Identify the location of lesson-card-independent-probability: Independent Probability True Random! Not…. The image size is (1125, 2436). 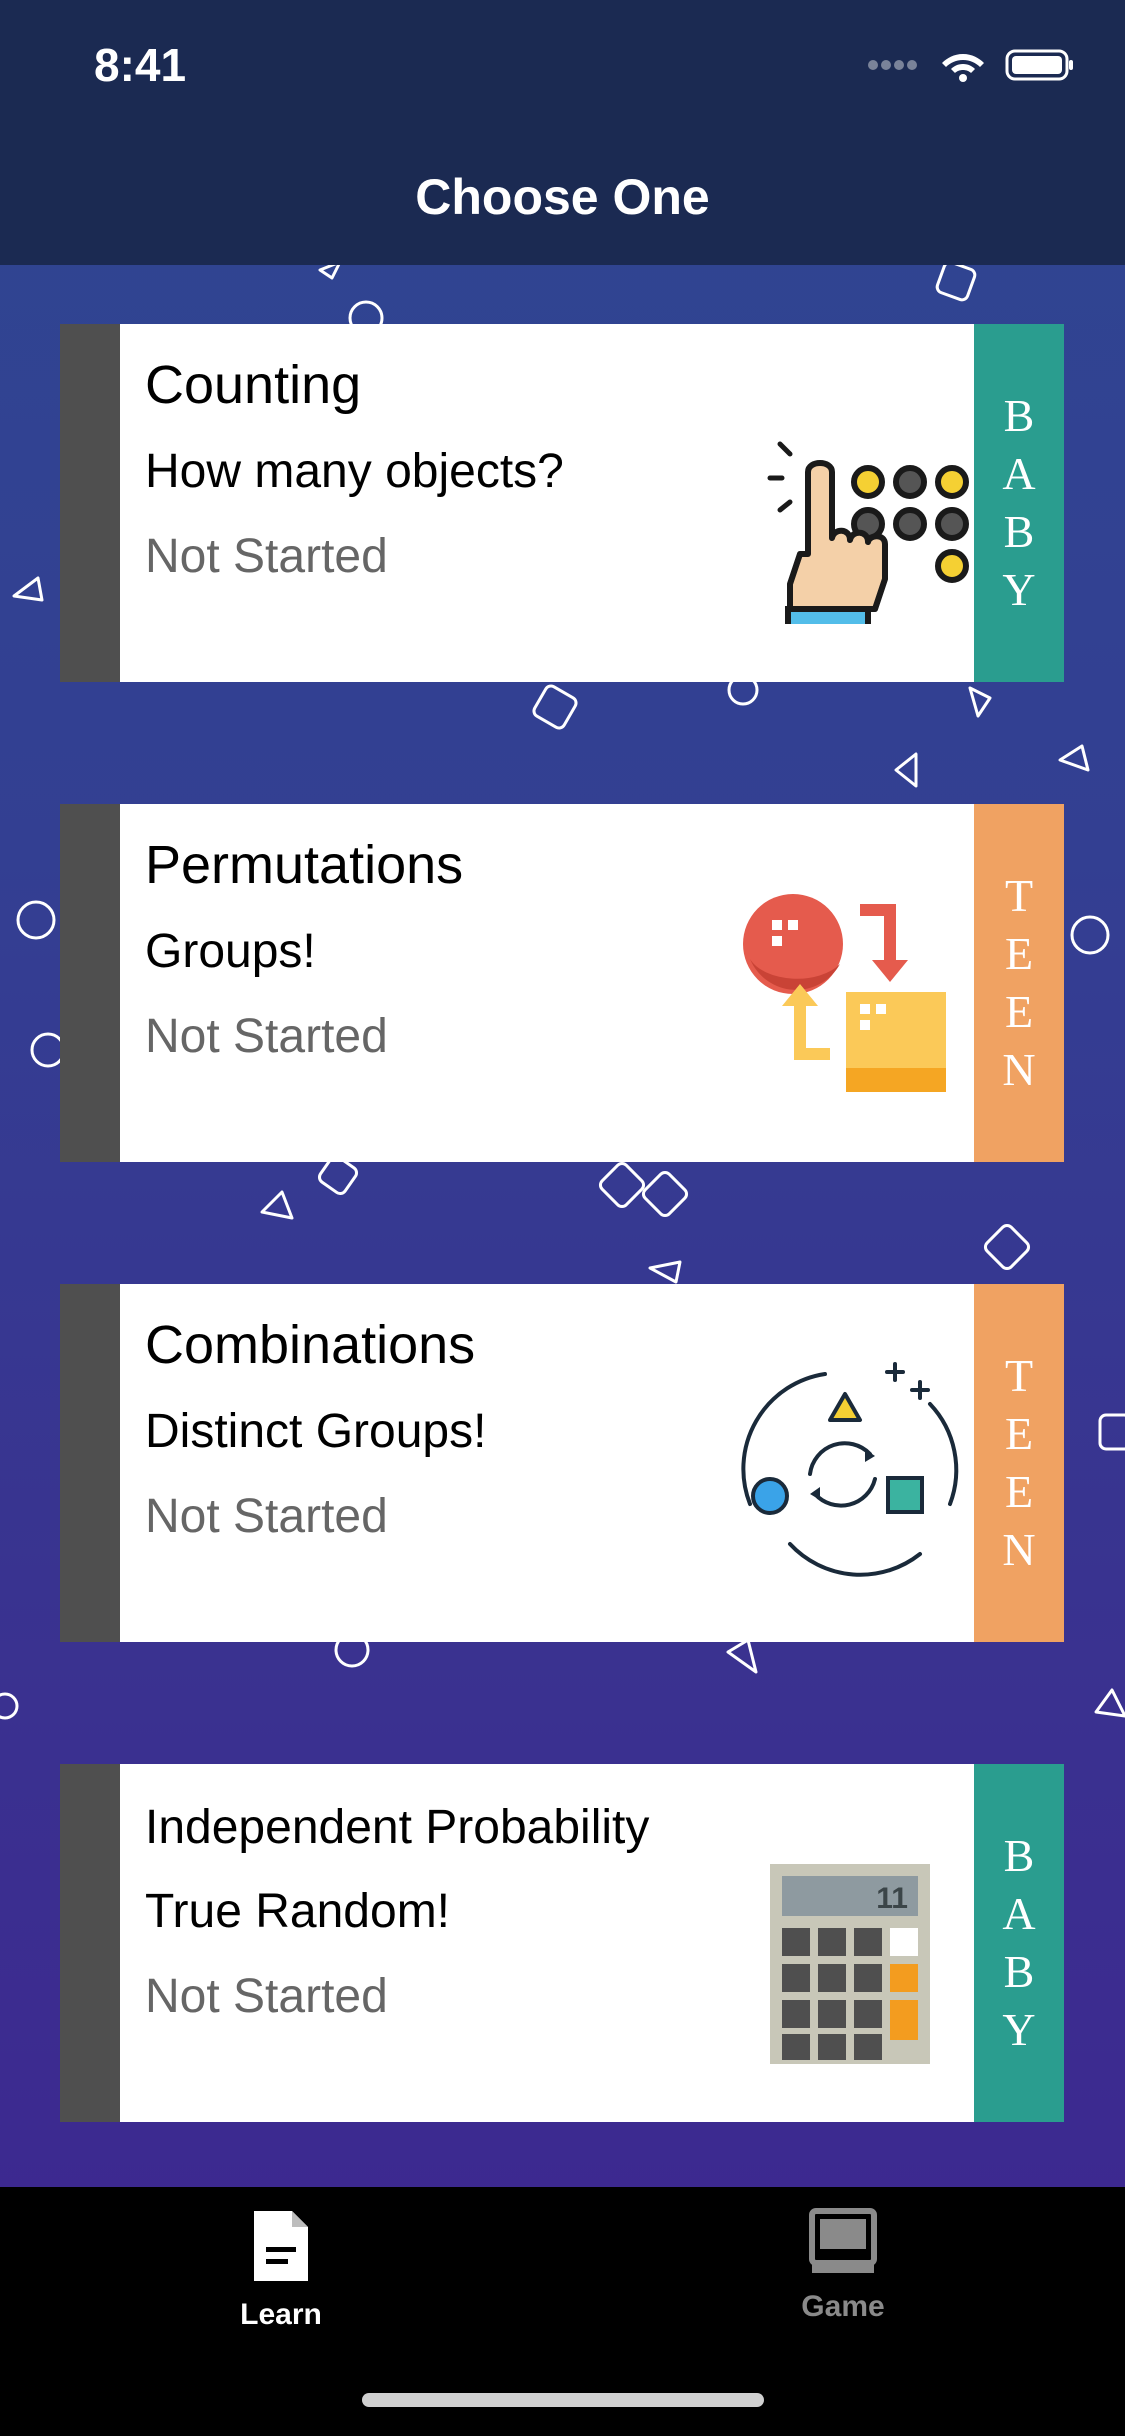
(562, 1943).